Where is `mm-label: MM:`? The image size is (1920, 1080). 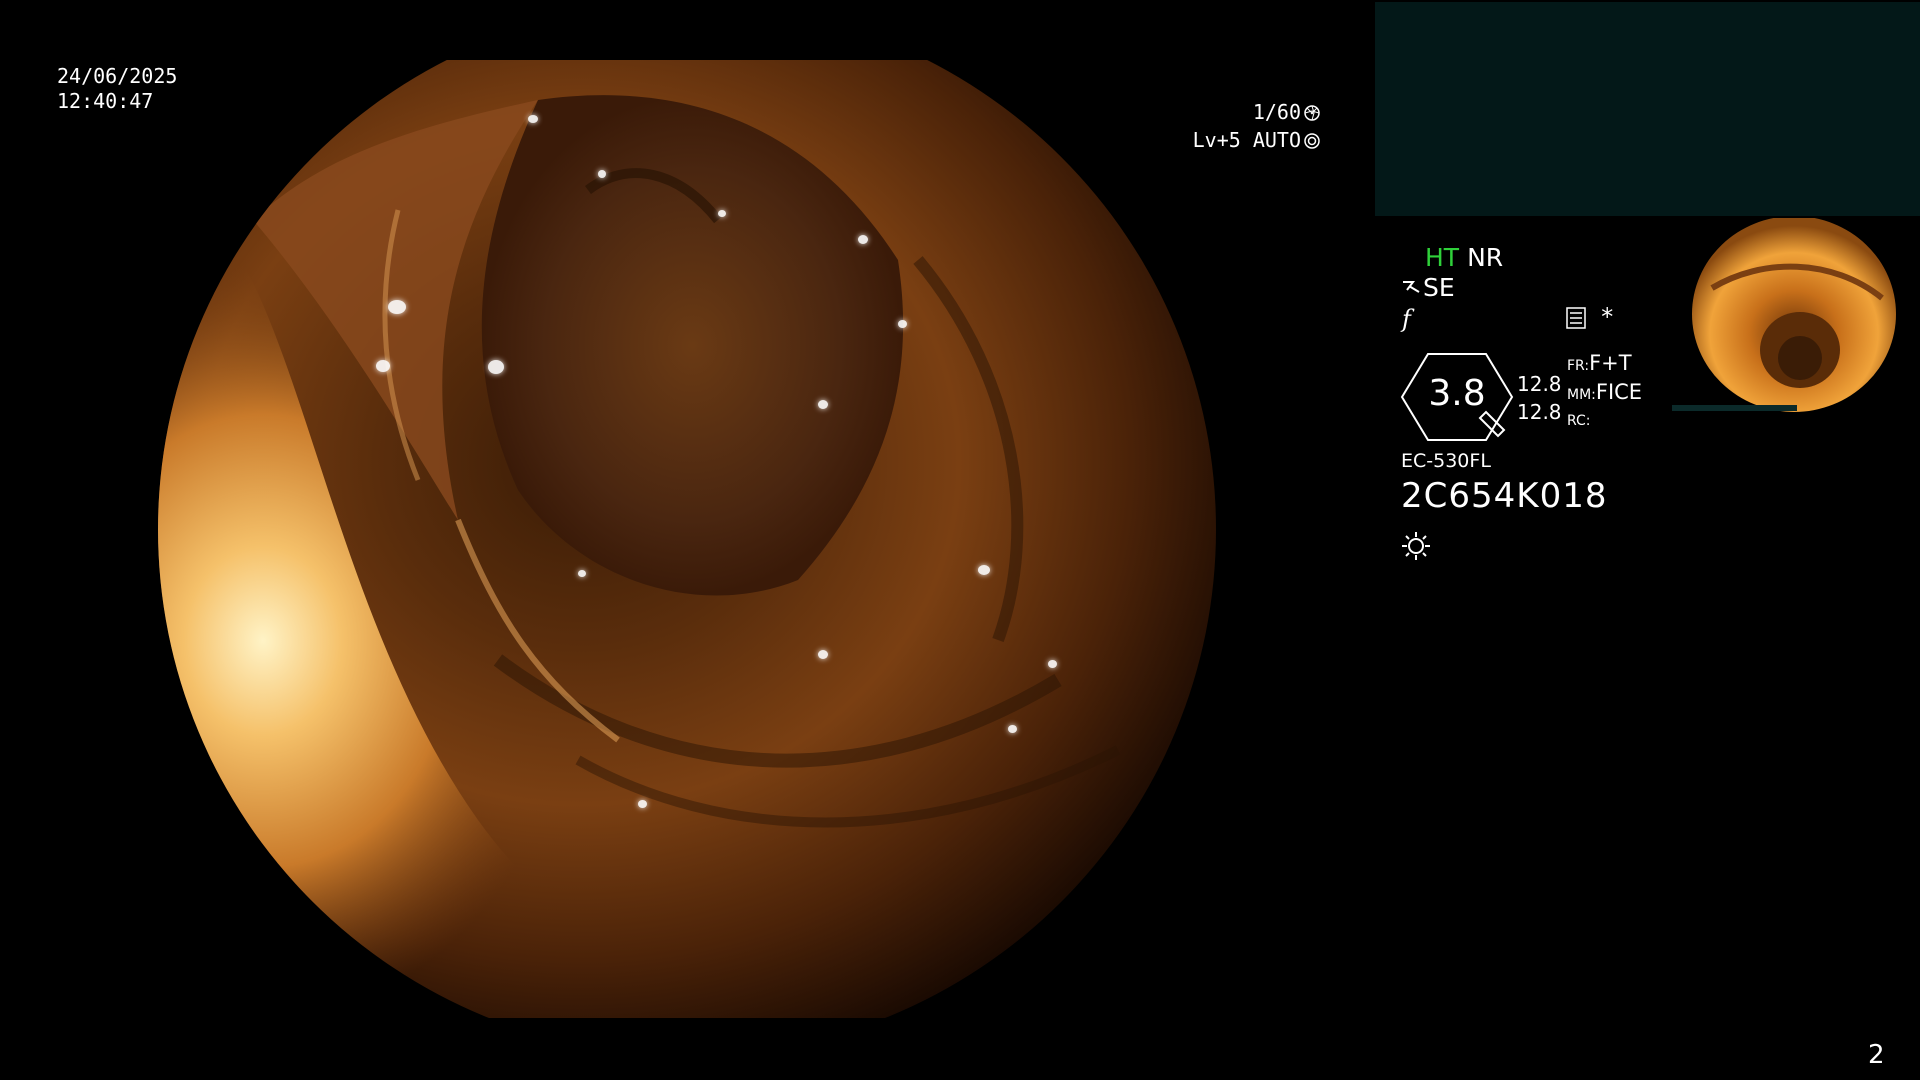
mm-label: MM: is located at coordinates (1581, 395).